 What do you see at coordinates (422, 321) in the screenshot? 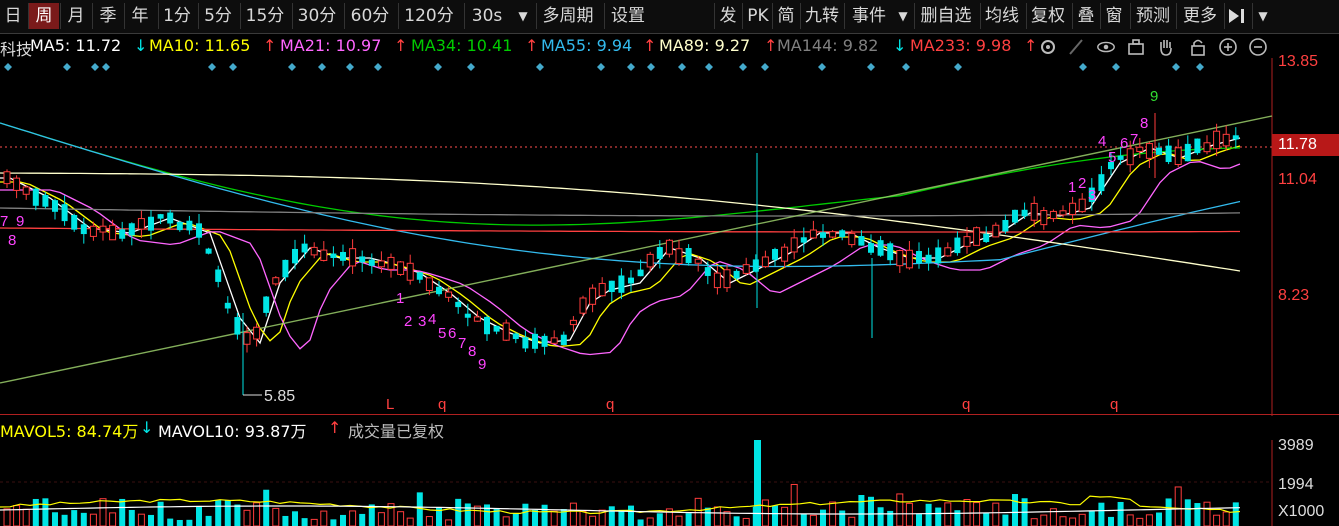
I see `seq-label: 3` at bounding box center [422, 321].